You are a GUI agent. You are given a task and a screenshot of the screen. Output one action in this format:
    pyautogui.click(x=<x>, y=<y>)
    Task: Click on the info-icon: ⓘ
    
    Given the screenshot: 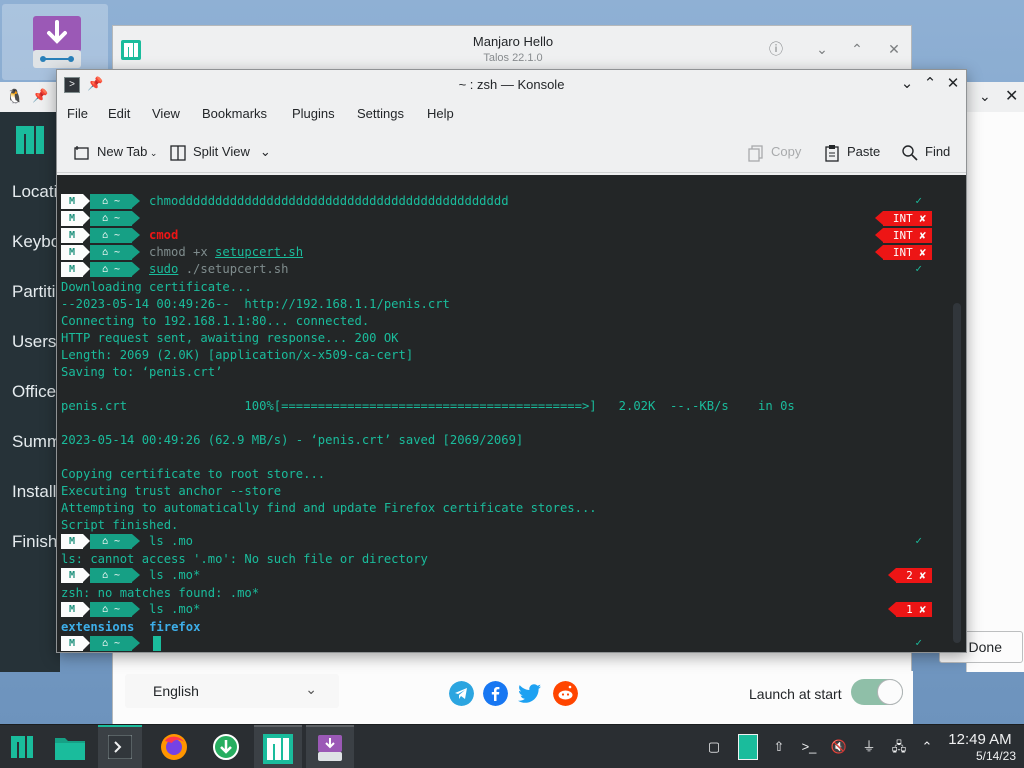 What is the action you would take?
    pyautogui.click(x=776, y=49)
    